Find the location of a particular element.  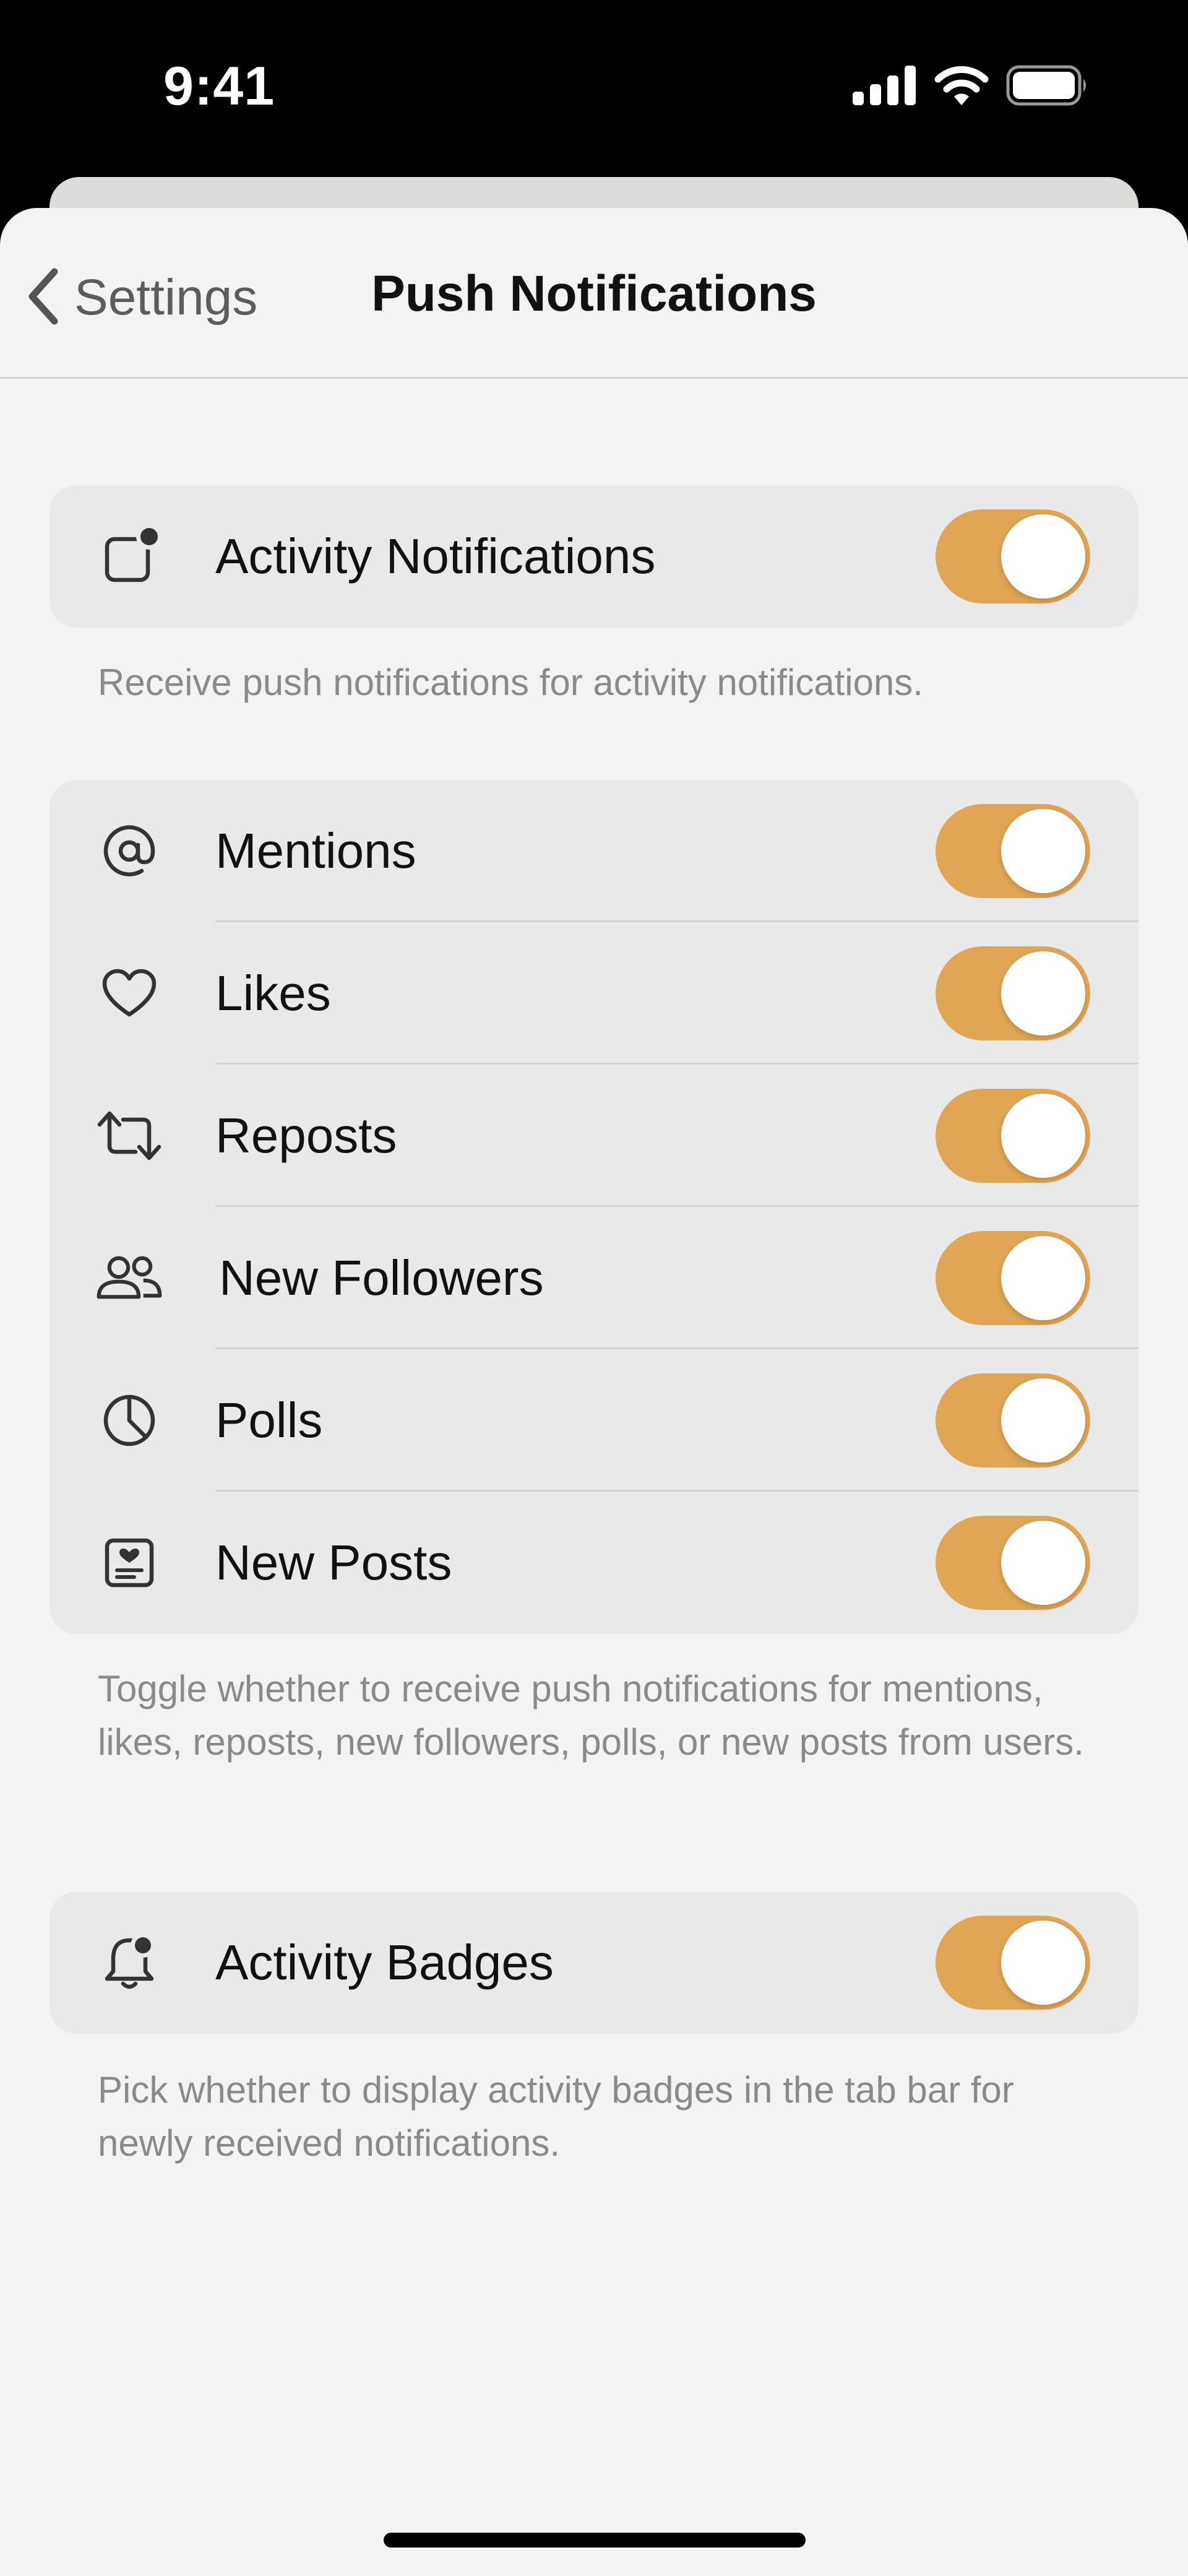

settings-row-reposts: Reposts is located at coordinates (594, 1136).